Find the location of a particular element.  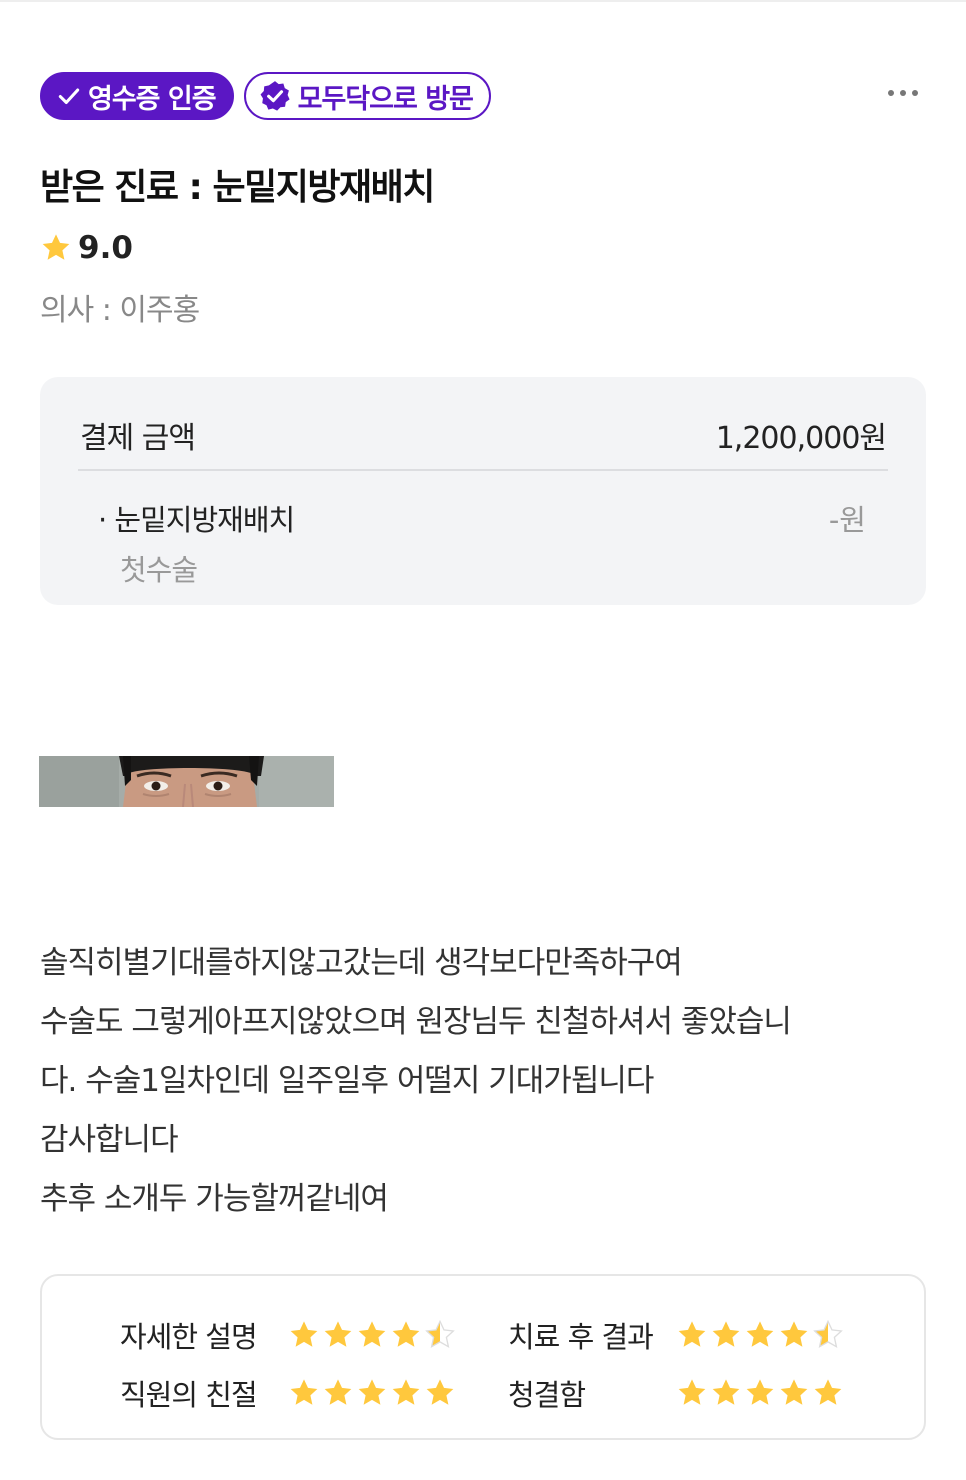

payment-label: 결제 금액 is located at coordinates (138, 438).